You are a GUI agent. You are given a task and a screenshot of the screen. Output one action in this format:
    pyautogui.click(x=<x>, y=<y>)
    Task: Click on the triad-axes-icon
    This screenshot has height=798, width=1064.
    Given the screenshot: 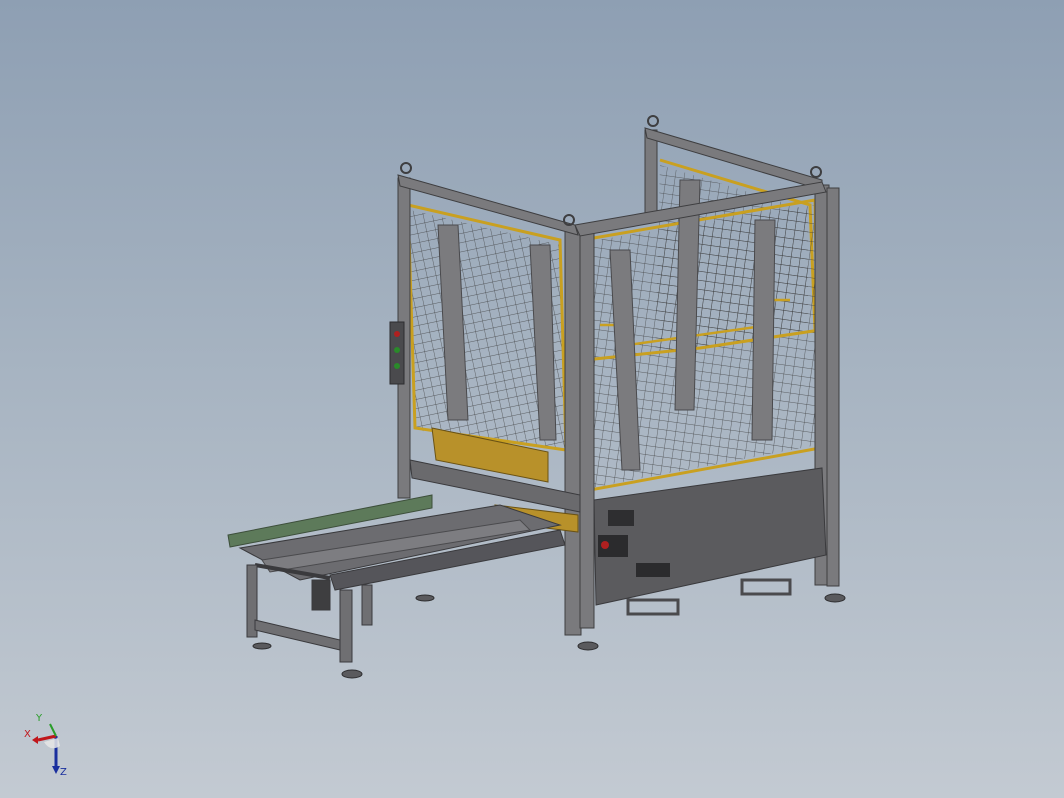 What is the action you would take?
    pyautogui.click(x=46, y=748)
    